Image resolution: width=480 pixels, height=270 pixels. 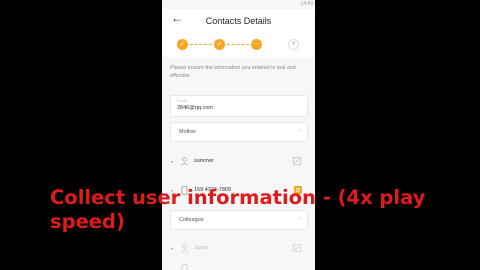 I want to click on status-bar: 14:43, so click(x=306, y=4).